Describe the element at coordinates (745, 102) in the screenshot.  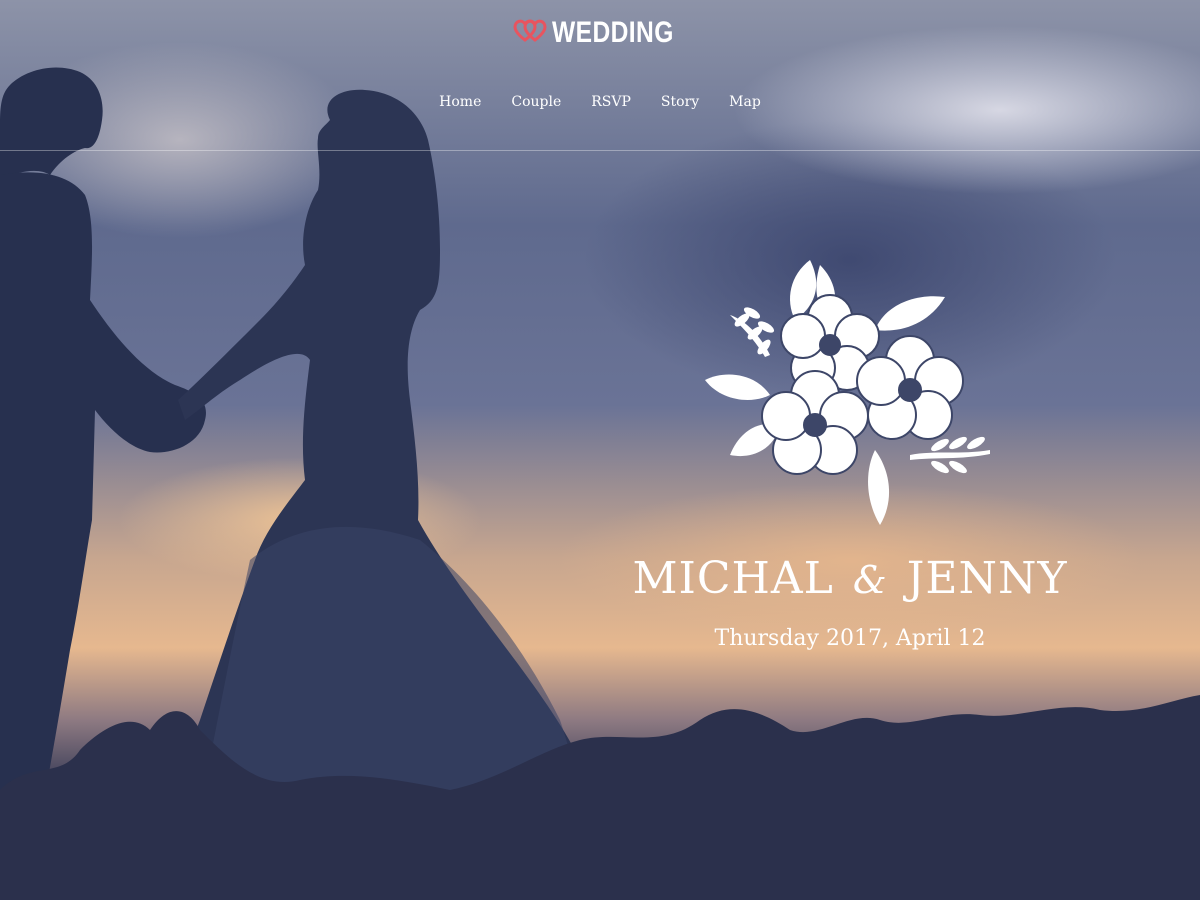
I see `nav-link-map: Map` at that location.